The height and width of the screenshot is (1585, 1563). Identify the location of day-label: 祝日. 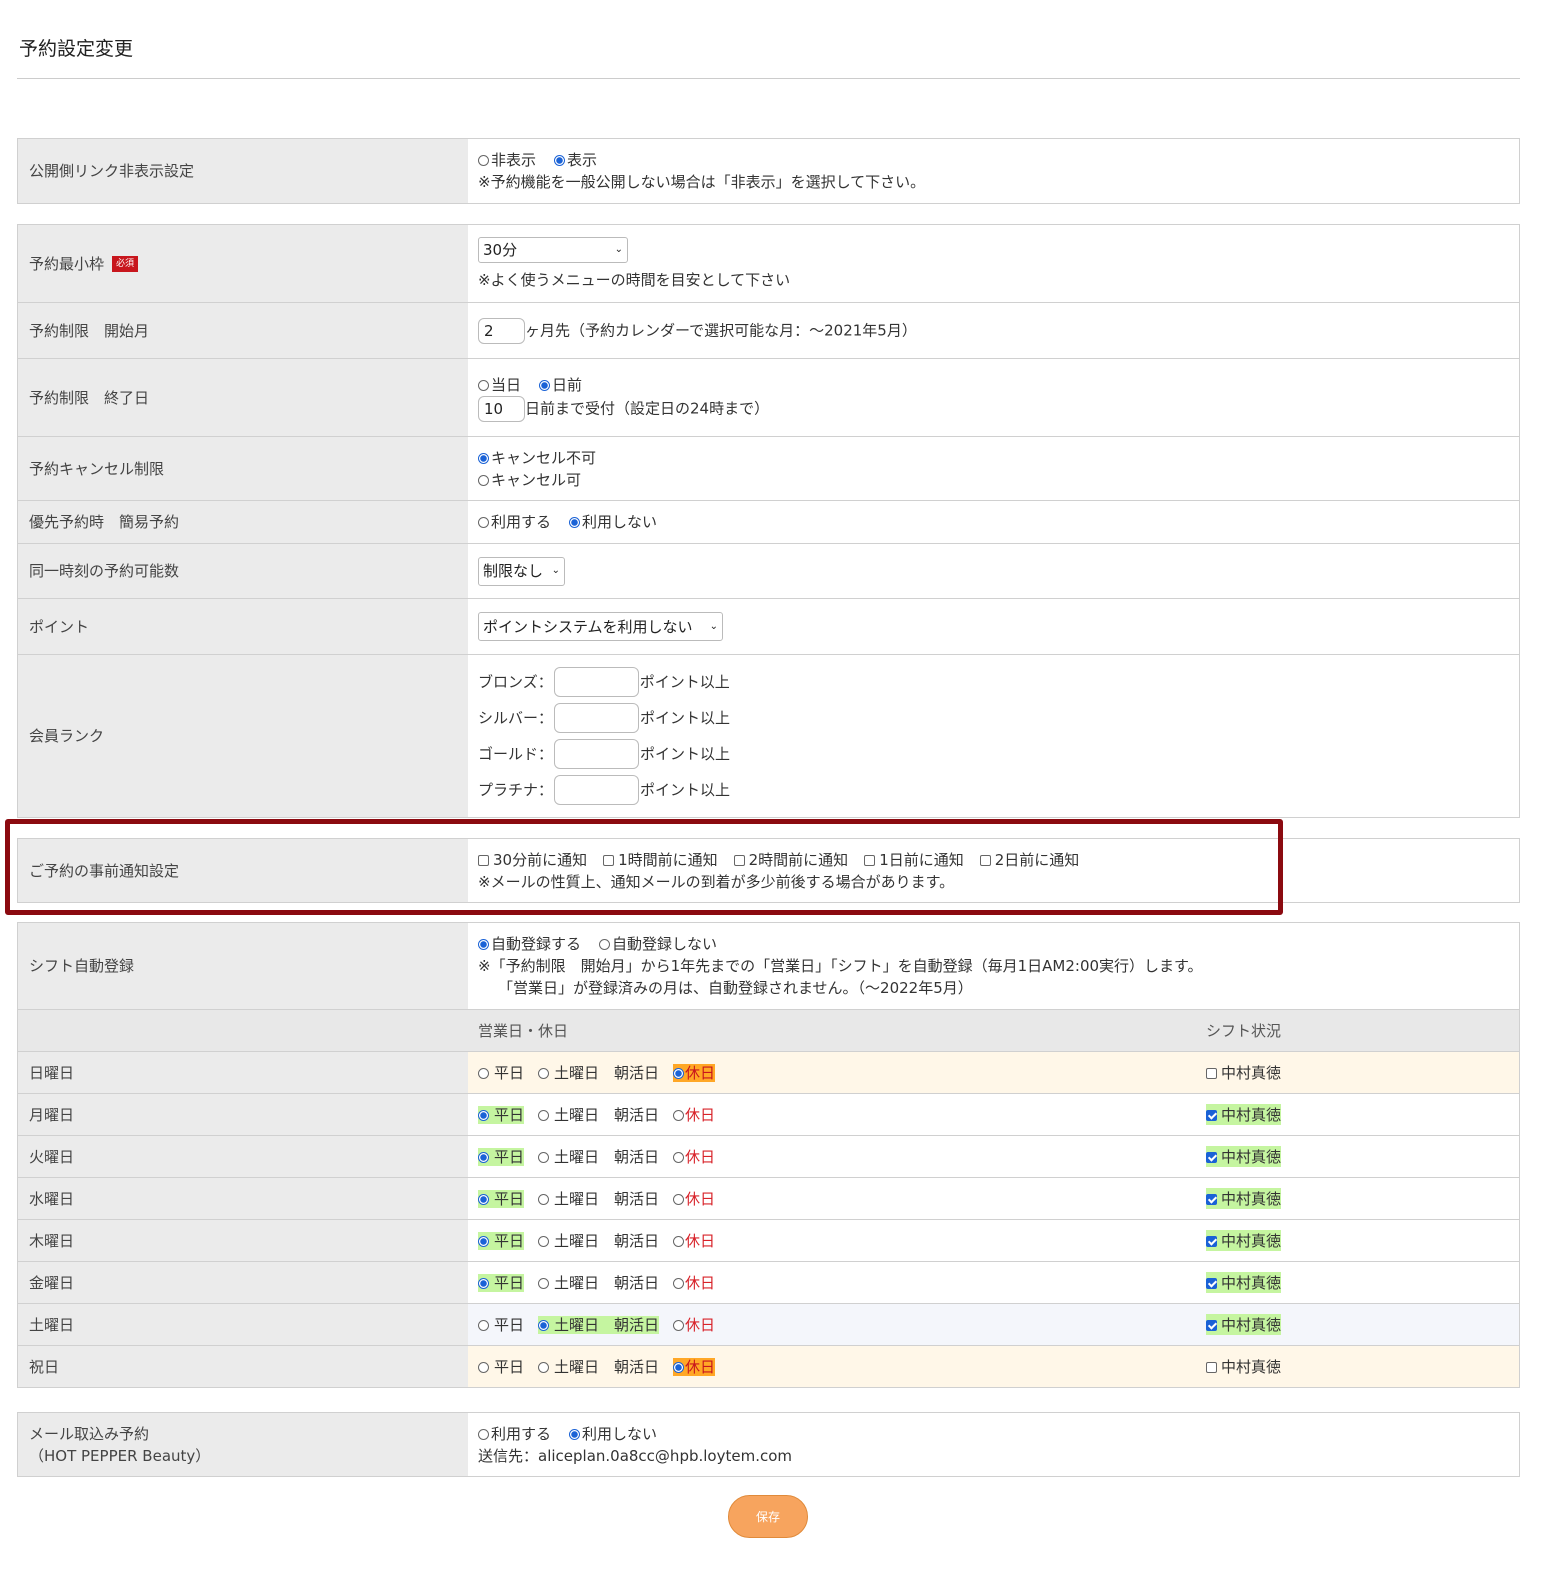
(243, 1366).